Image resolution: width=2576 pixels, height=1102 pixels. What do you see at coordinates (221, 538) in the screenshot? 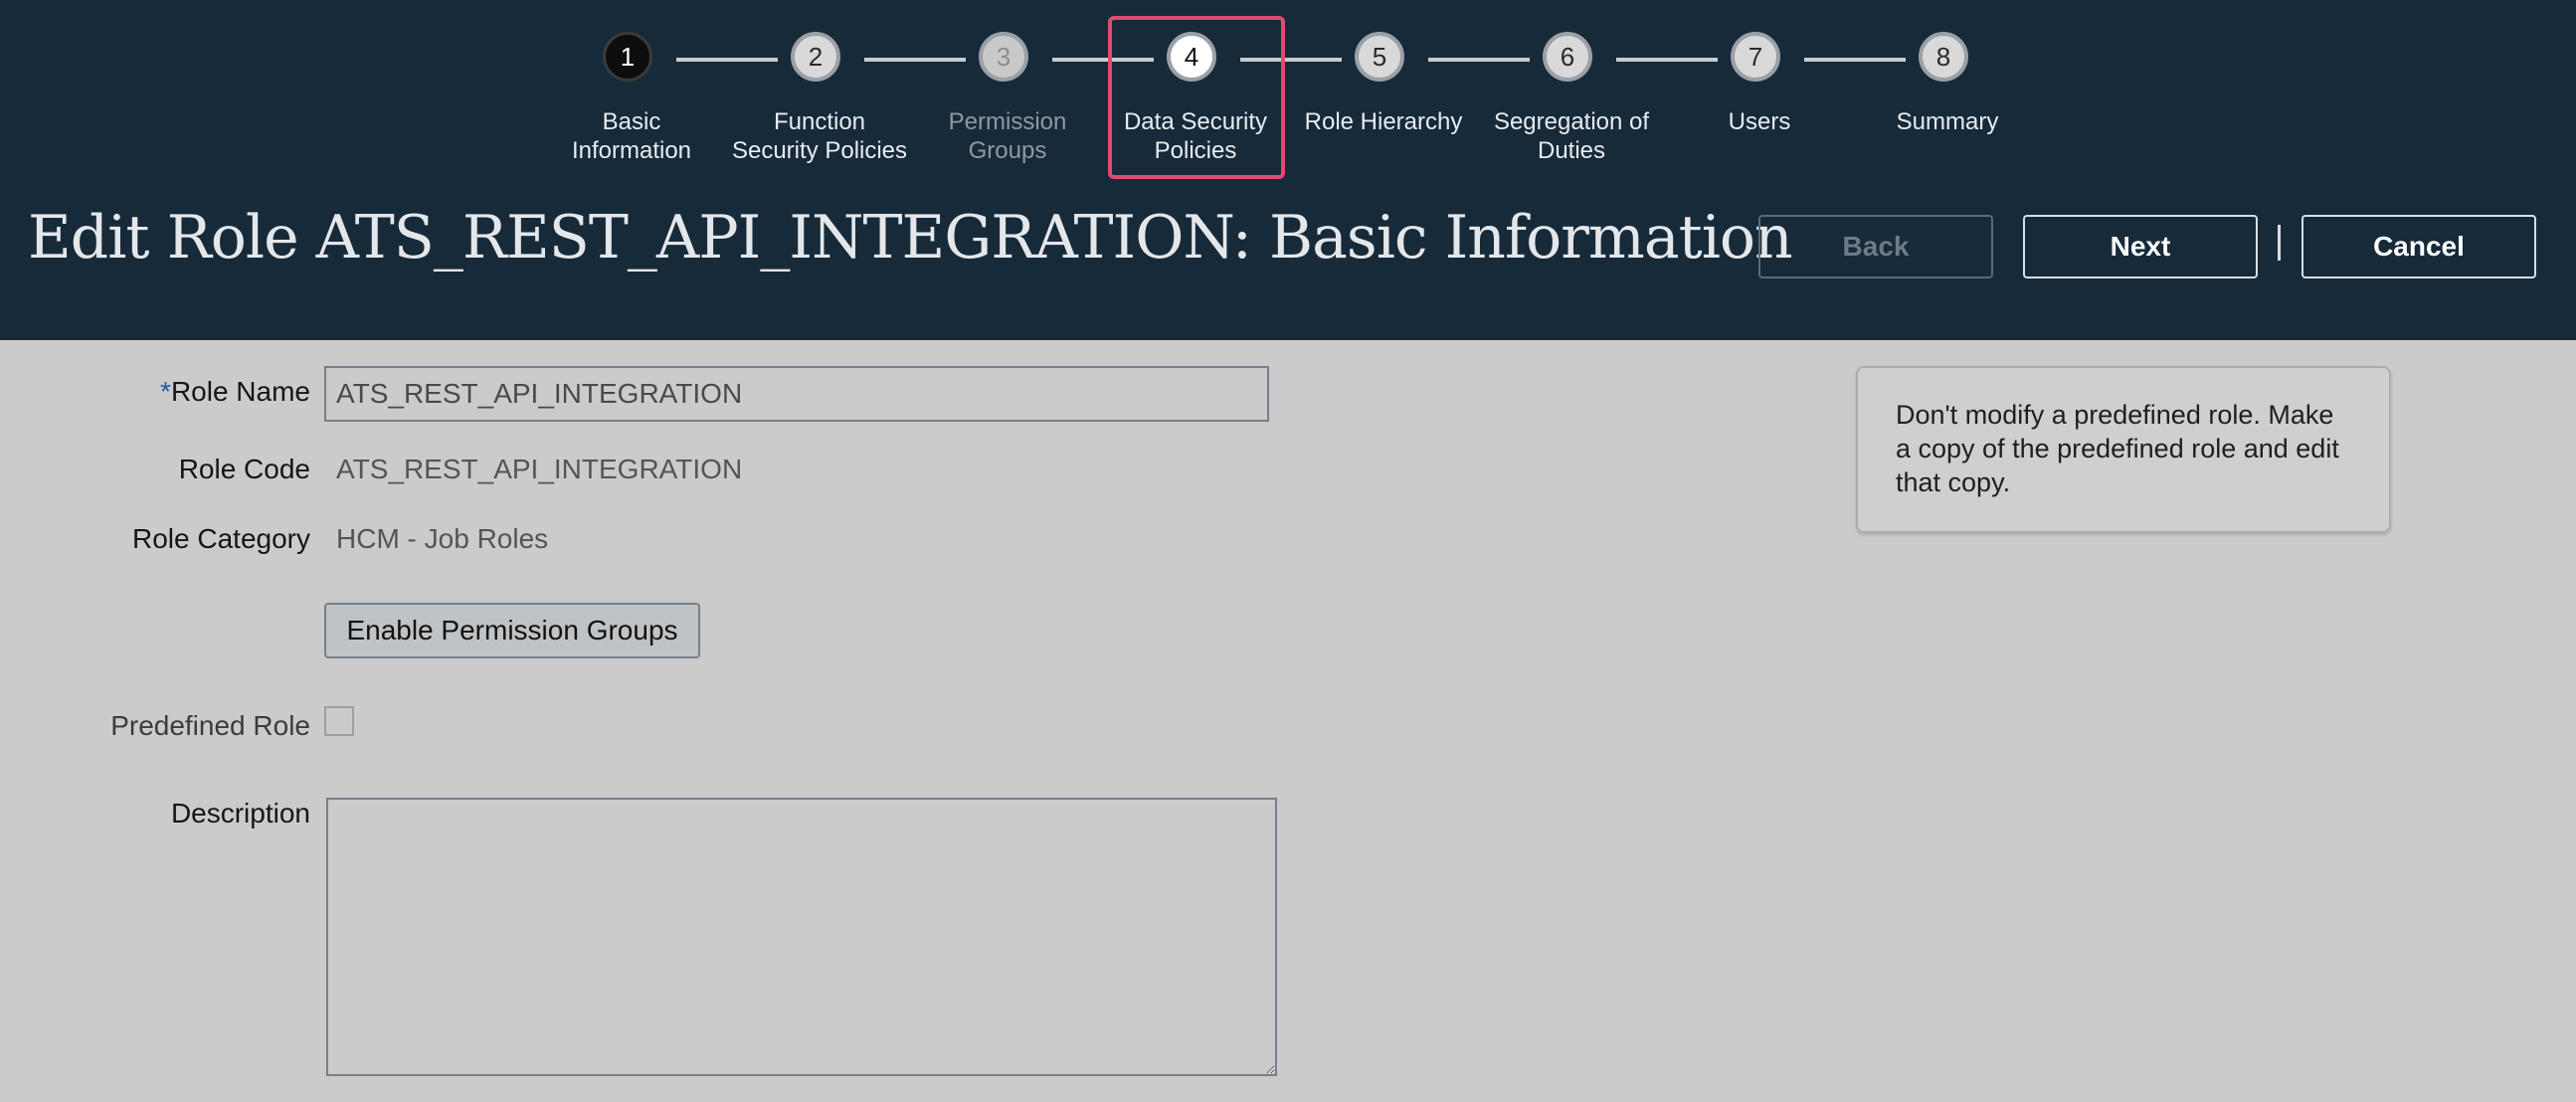
I see `role-category-label: Role Category` at bounding box center [221, 538].